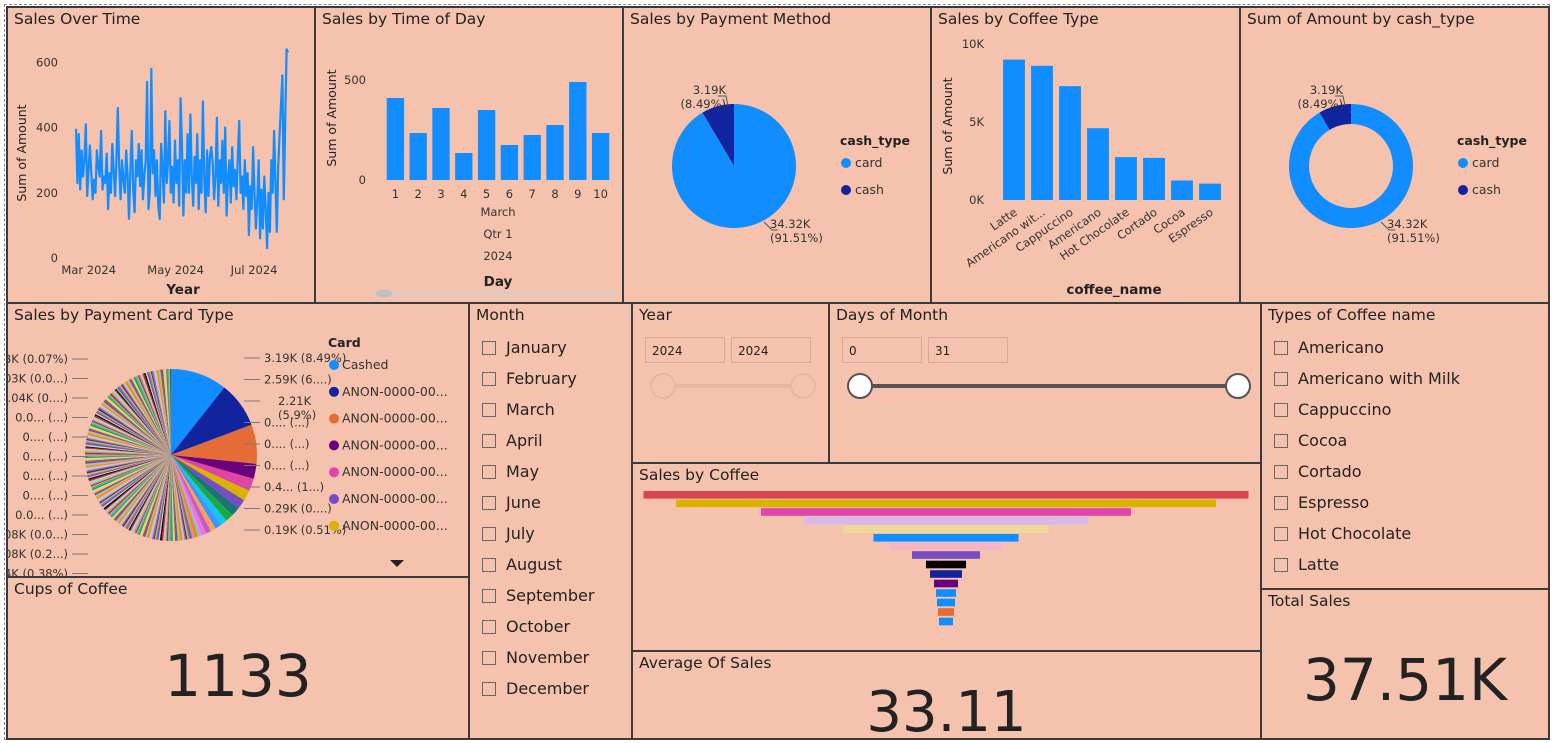 The height and width of the screenshot is (743, 1555). Describe the element at coordinates (538, 471) in the screenshot. I see `month-option-item: May` at that location.